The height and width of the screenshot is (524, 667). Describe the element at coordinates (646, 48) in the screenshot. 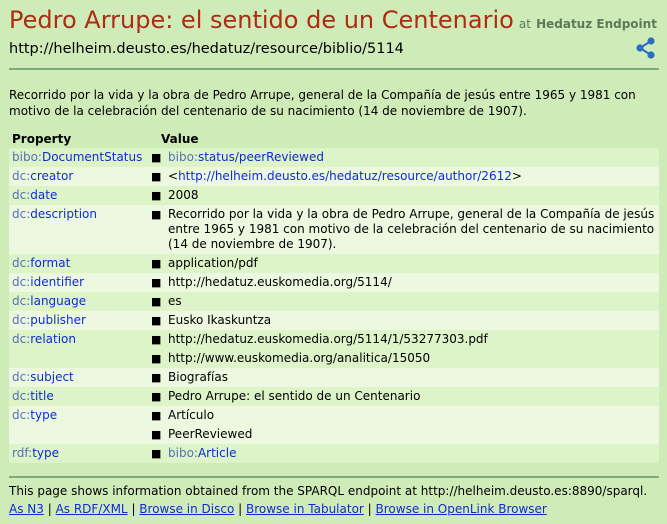

I see `share-icon` at that location.